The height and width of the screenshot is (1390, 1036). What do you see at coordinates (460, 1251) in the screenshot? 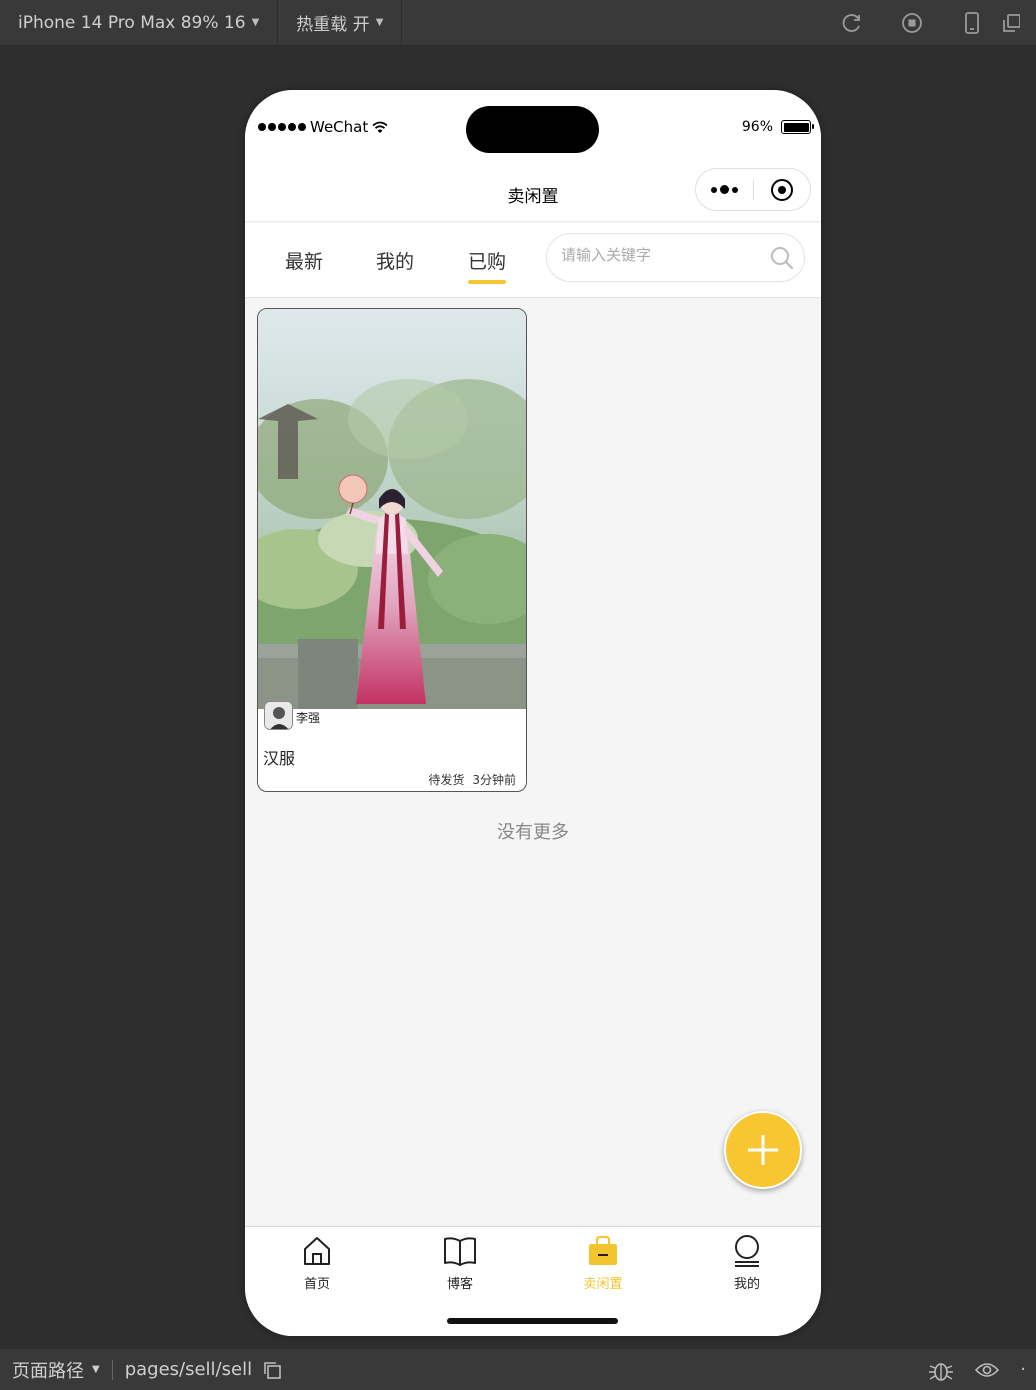
I see `book-icon` at bounding box center [460, 1251].